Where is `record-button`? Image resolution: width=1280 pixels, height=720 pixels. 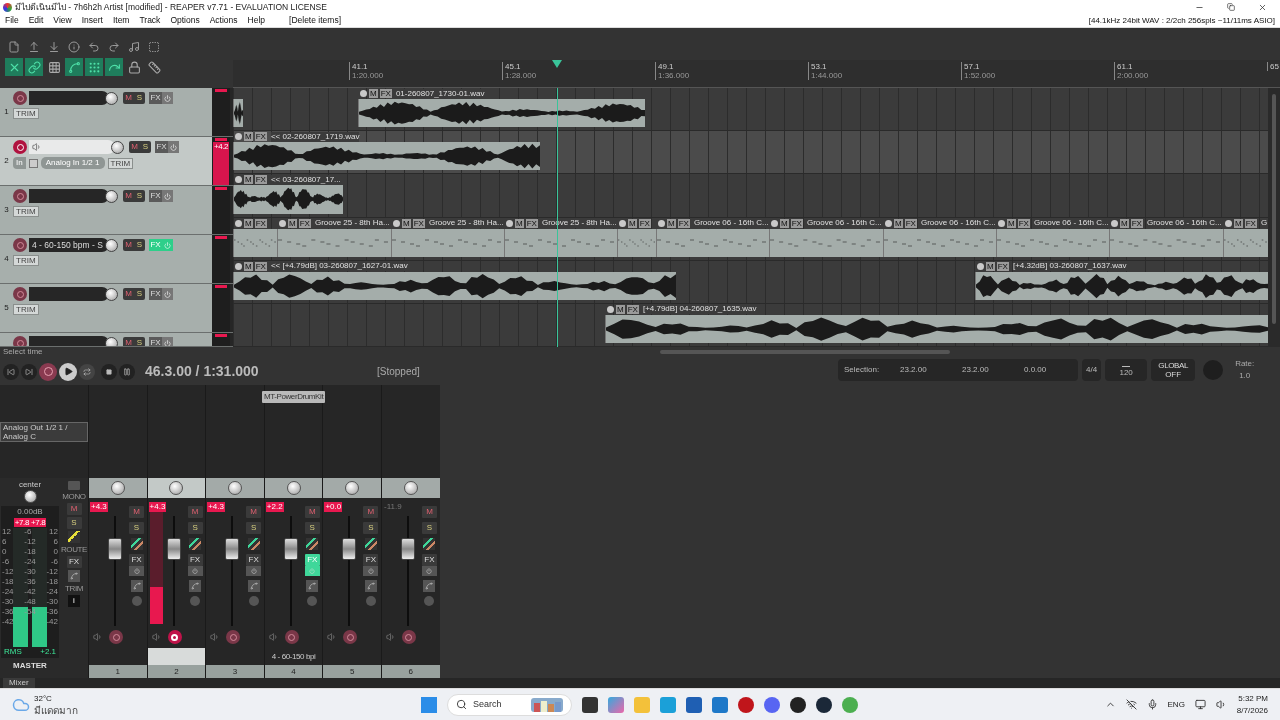 record-button is located at coordinates (48, 371).